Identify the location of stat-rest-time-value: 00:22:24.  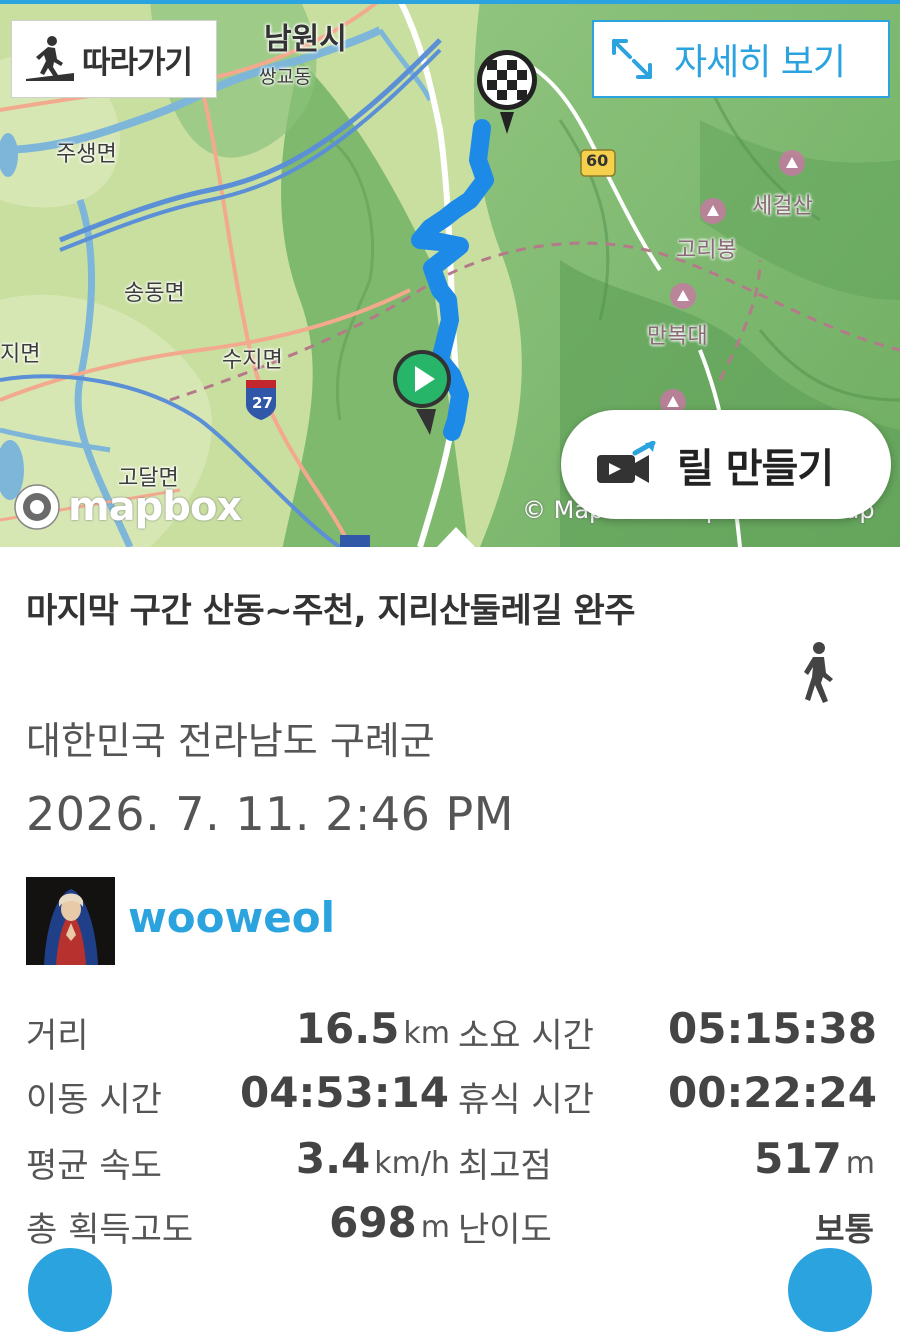
(772, 1092).